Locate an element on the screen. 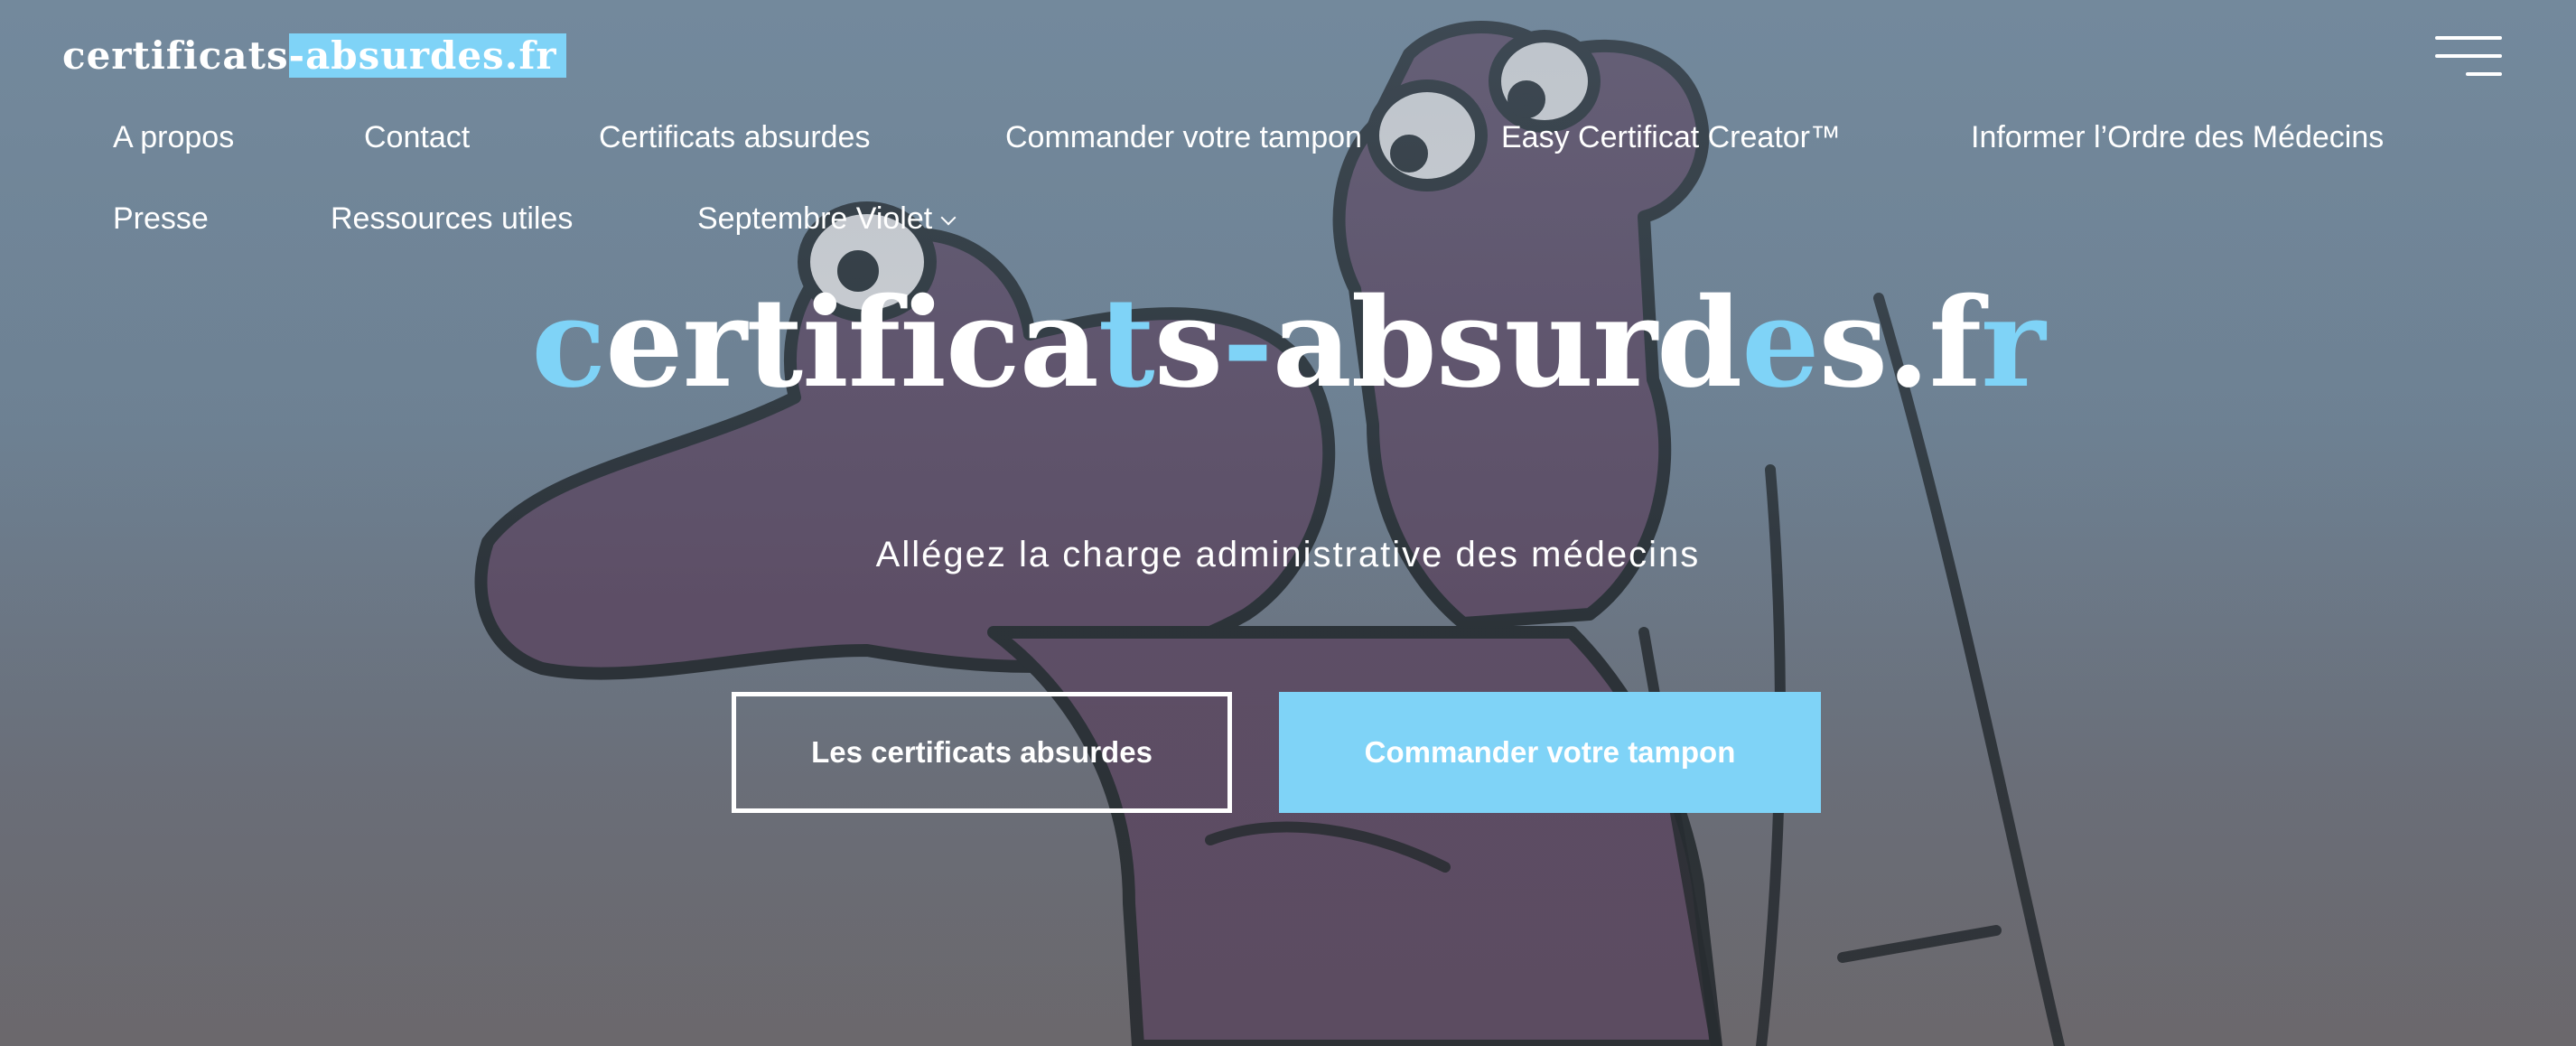 This screenshot has height=1046, width=2576. nav-item-a-propos: A propos is located at coordinates (173, 137).